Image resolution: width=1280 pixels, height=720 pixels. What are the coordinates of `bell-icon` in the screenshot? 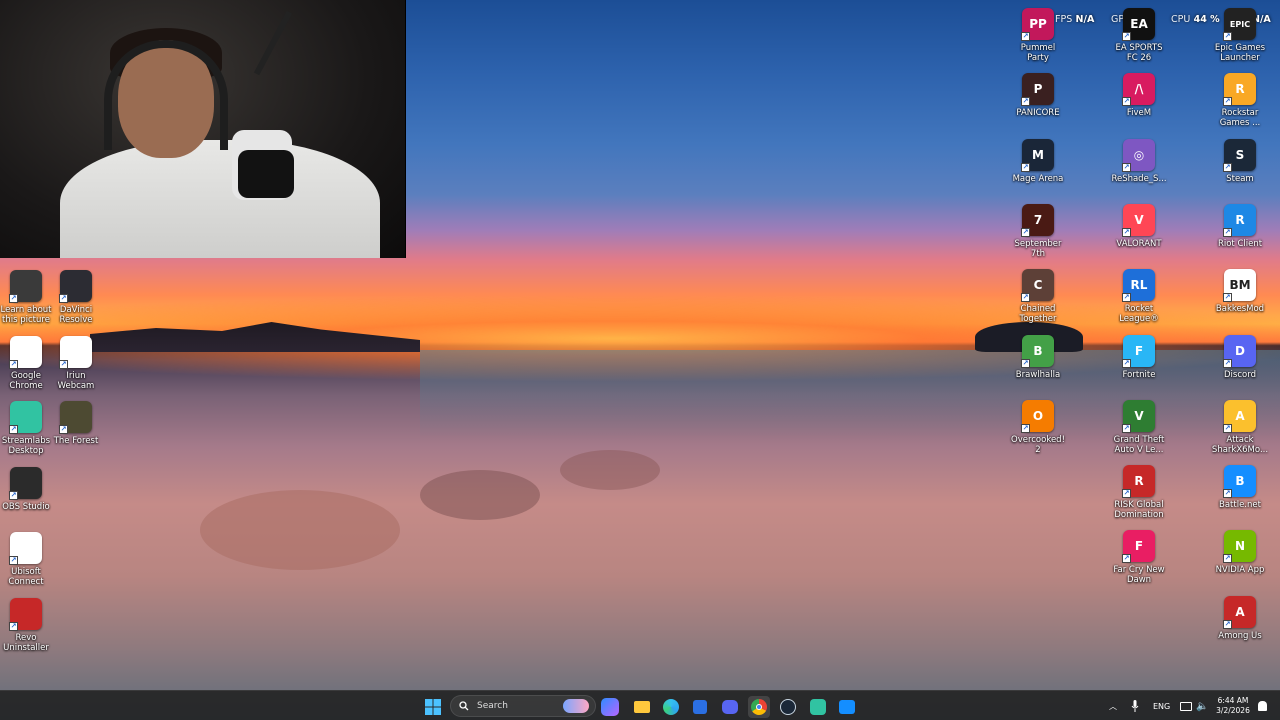 It's located at (1262, 706).